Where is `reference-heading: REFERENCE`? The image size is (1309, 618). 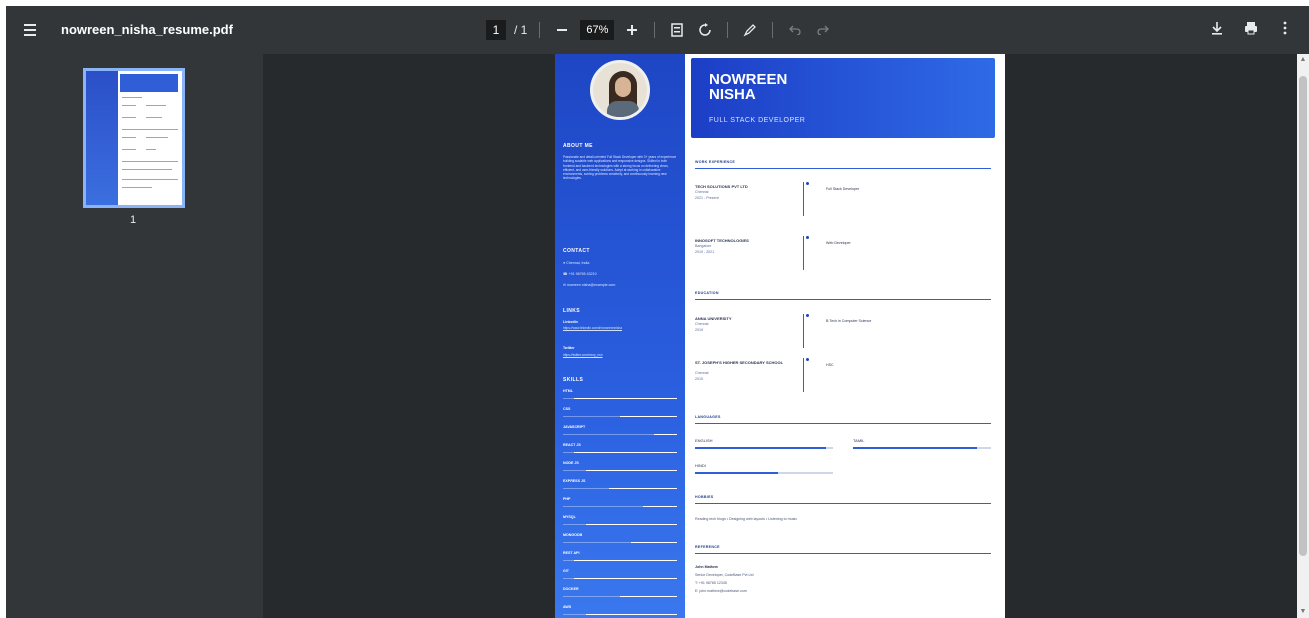
reference-heading: REFERENCE is located at coordinates (707, 547).